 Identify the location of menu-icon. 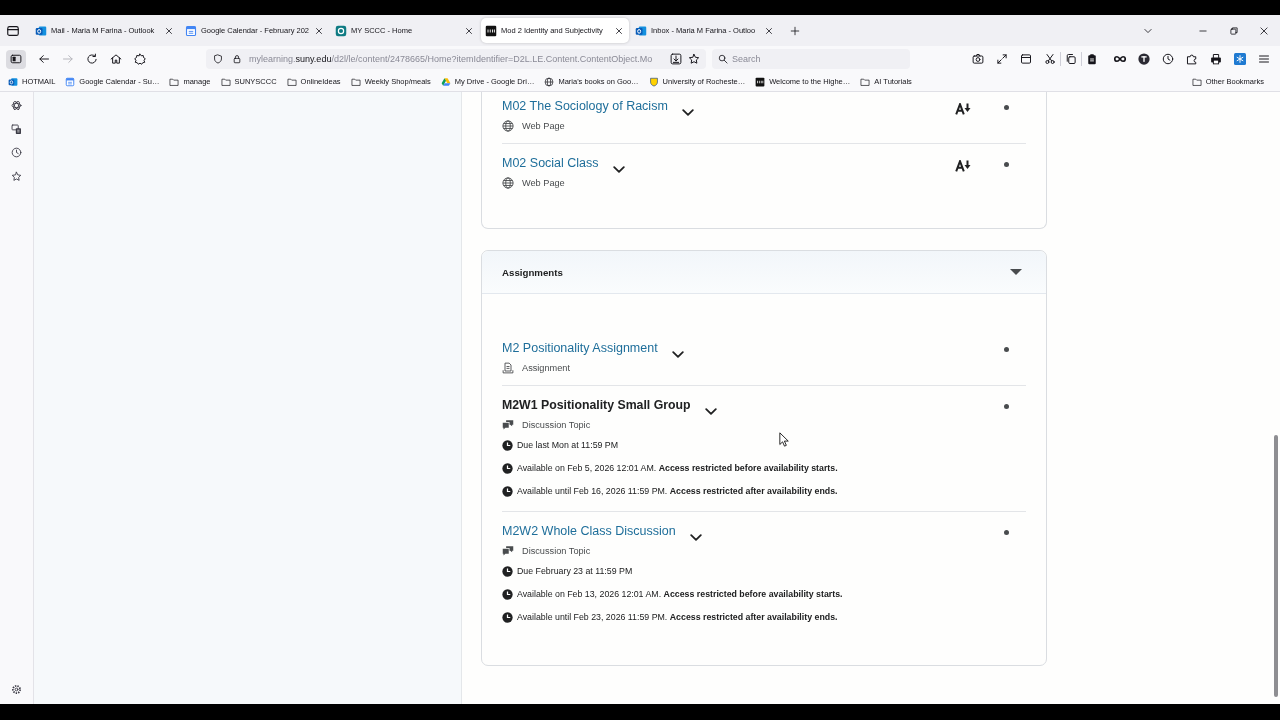
(1264, 59).